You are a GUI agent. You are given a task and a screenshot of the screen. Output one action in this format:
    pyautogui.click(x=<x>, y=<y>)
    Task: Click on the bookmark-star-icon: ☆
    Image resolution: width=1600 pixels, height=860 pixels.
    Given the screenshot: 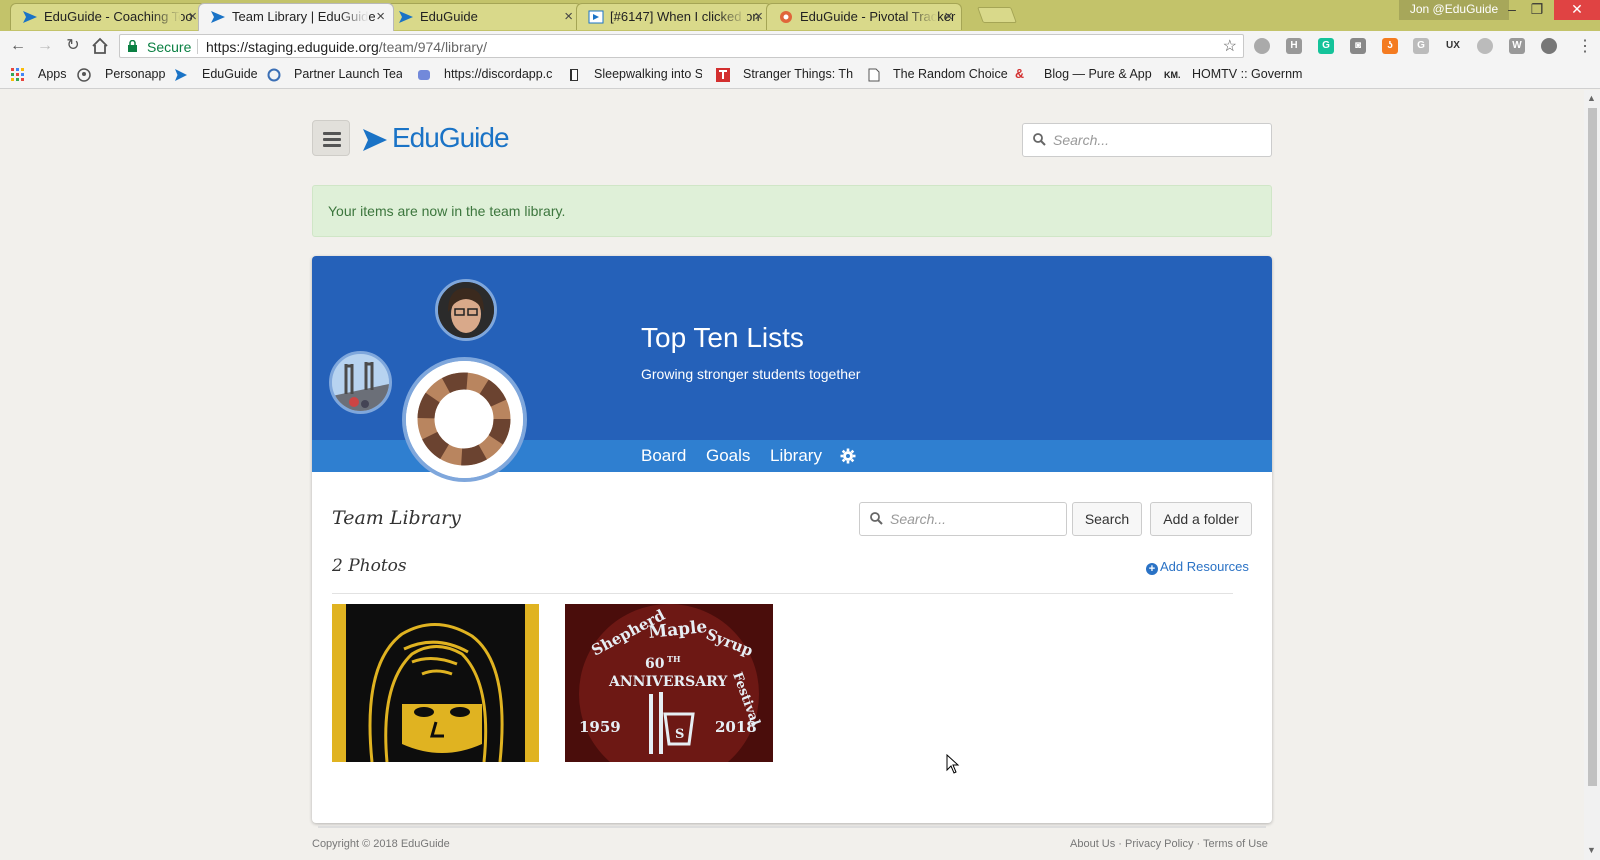 What is the action you would take?
    pyautogui.click(x=1230, y=46)
    